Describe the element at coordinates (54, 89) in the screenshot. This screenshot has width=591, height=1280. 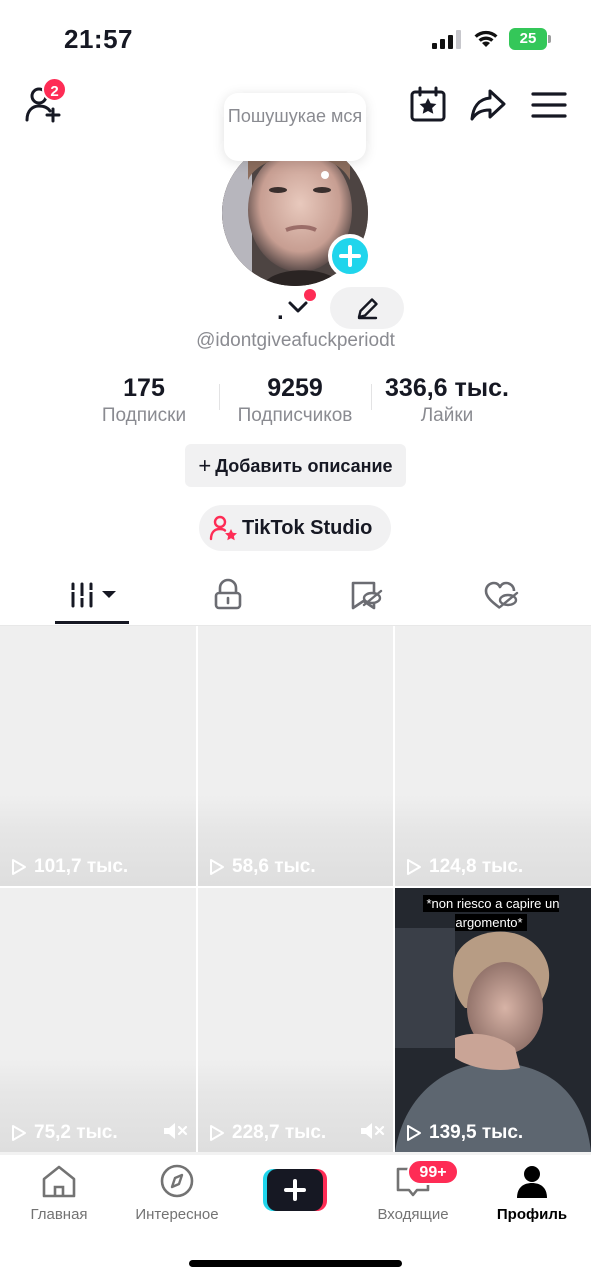
I see `friends-badge: 2` at that location.